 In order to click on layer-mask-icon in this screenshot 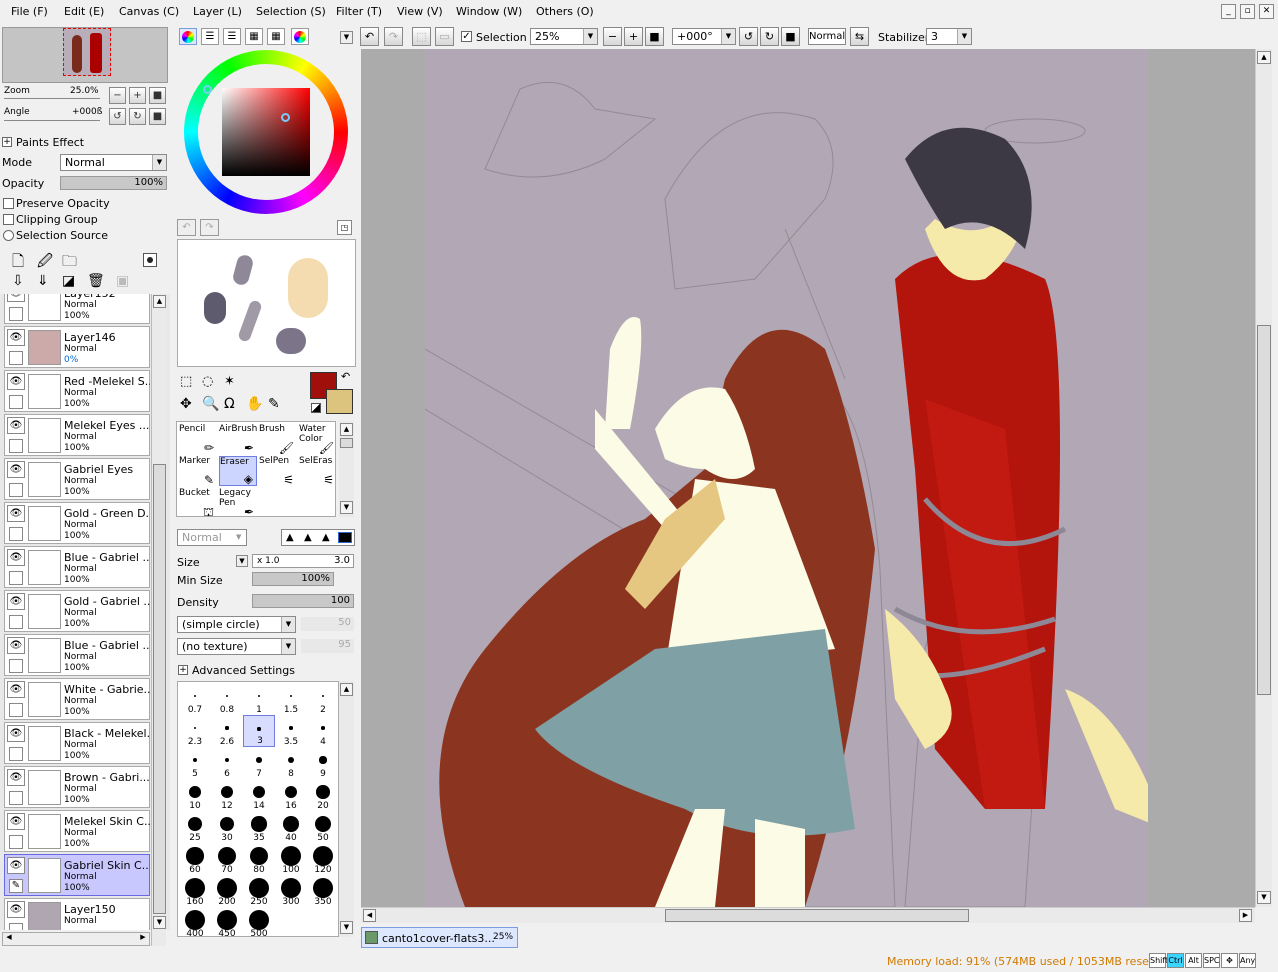, I will do `click(150, 260)`.